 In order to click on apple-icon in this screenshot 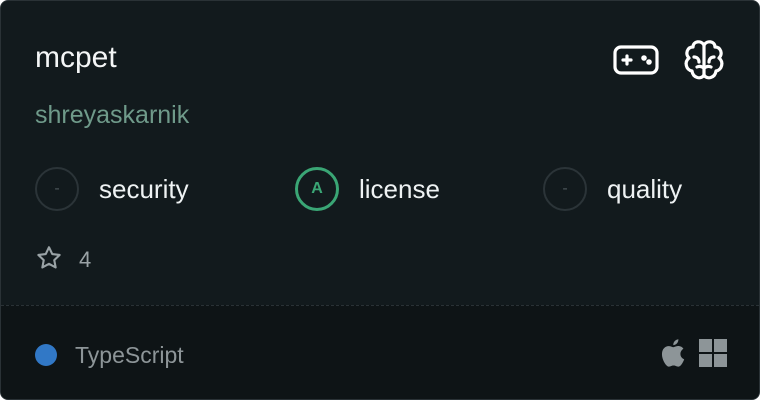, I will do `click(672, 355)`.